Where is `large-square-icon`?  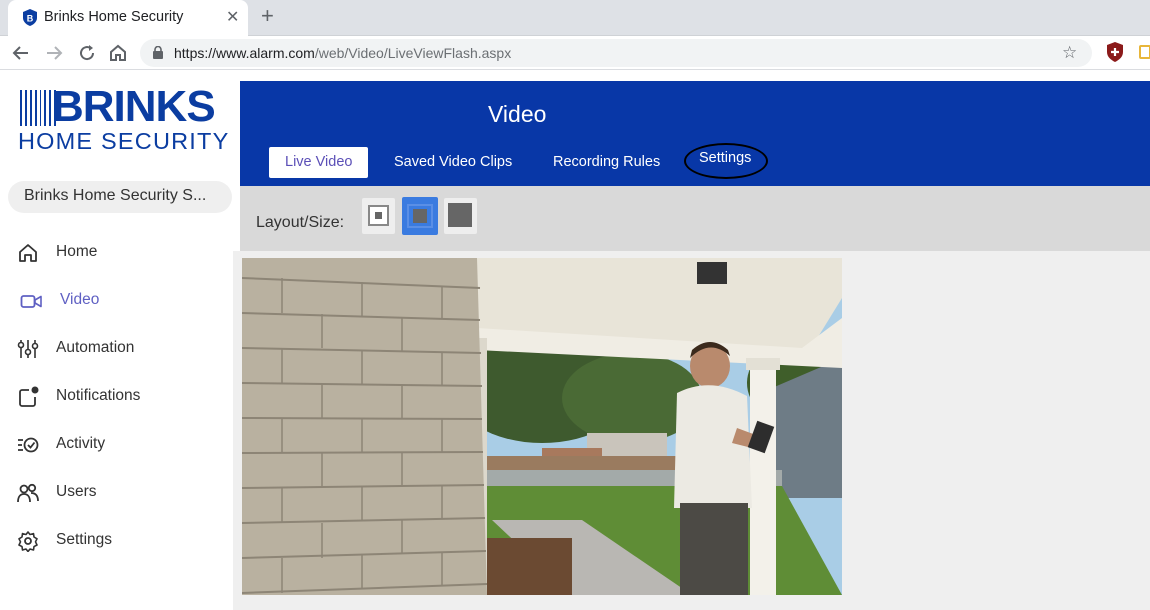 large-square-icon is located at coordinates (460, 215).